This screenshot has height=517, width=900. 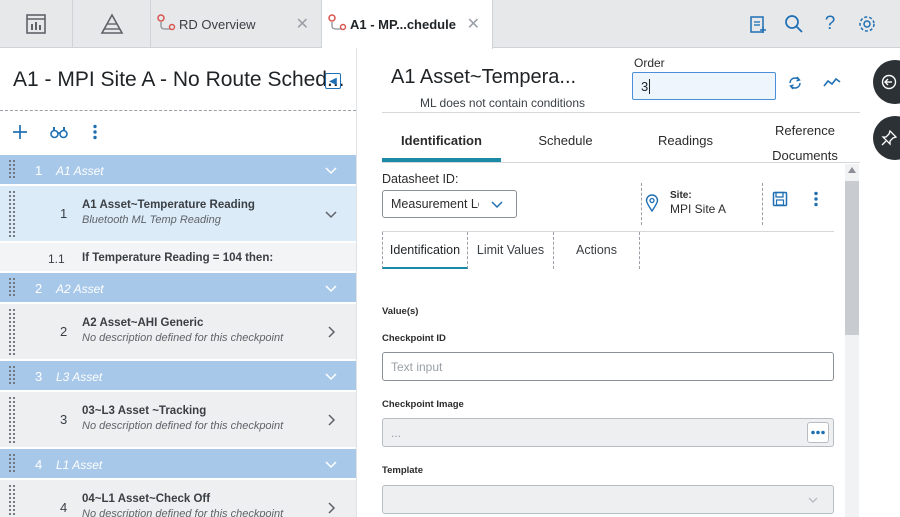 What do you see at coordinates (889, 82) in the screenshot?
I see `login-icon` at bounding box center [889, 82].